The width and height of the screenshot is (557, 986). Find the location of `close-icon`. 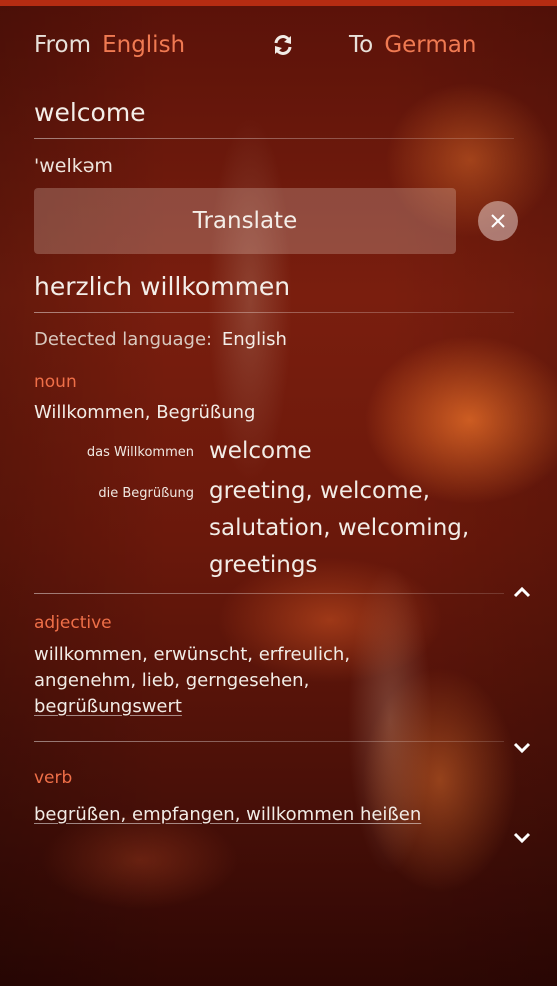

close-icon is located at coordinates (498, 221).